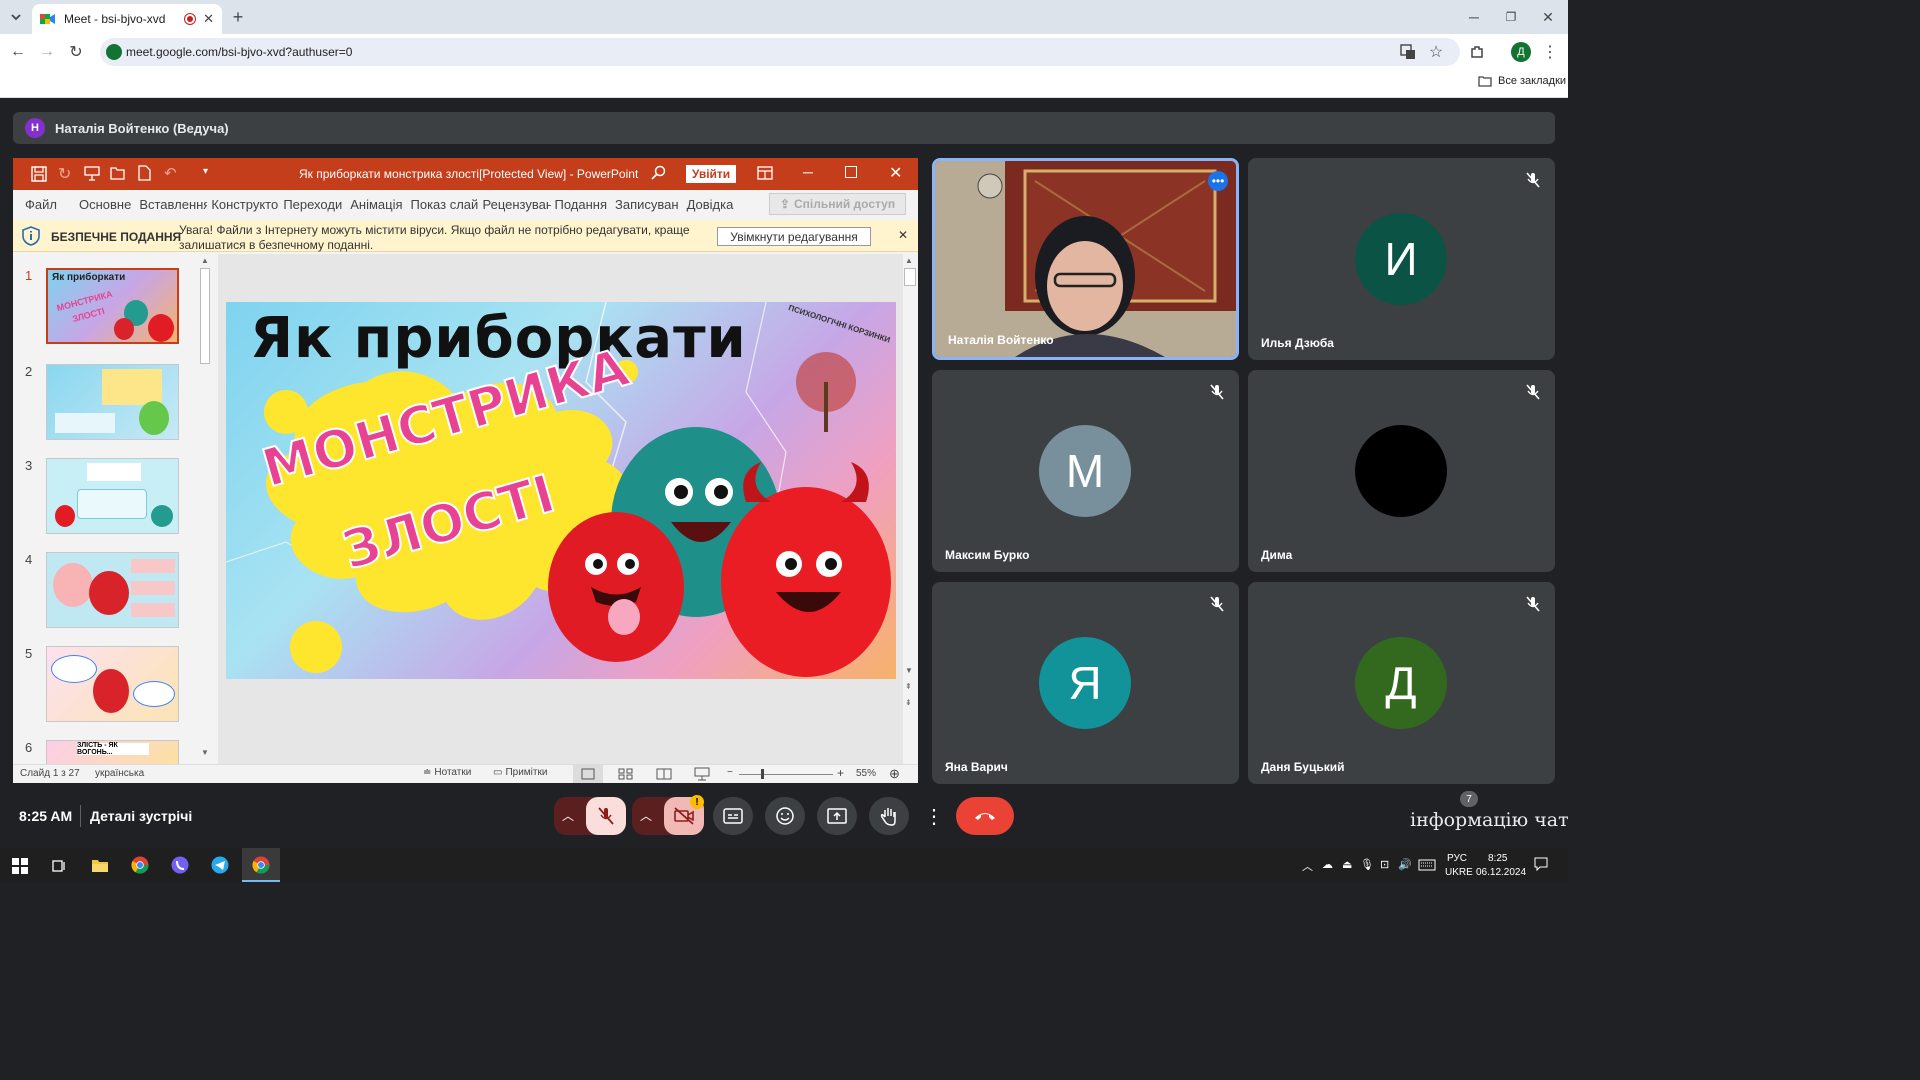 The height and width of the screenshot is (1080, 1920). I want to click on windows-start-icon, so click(20, 866).